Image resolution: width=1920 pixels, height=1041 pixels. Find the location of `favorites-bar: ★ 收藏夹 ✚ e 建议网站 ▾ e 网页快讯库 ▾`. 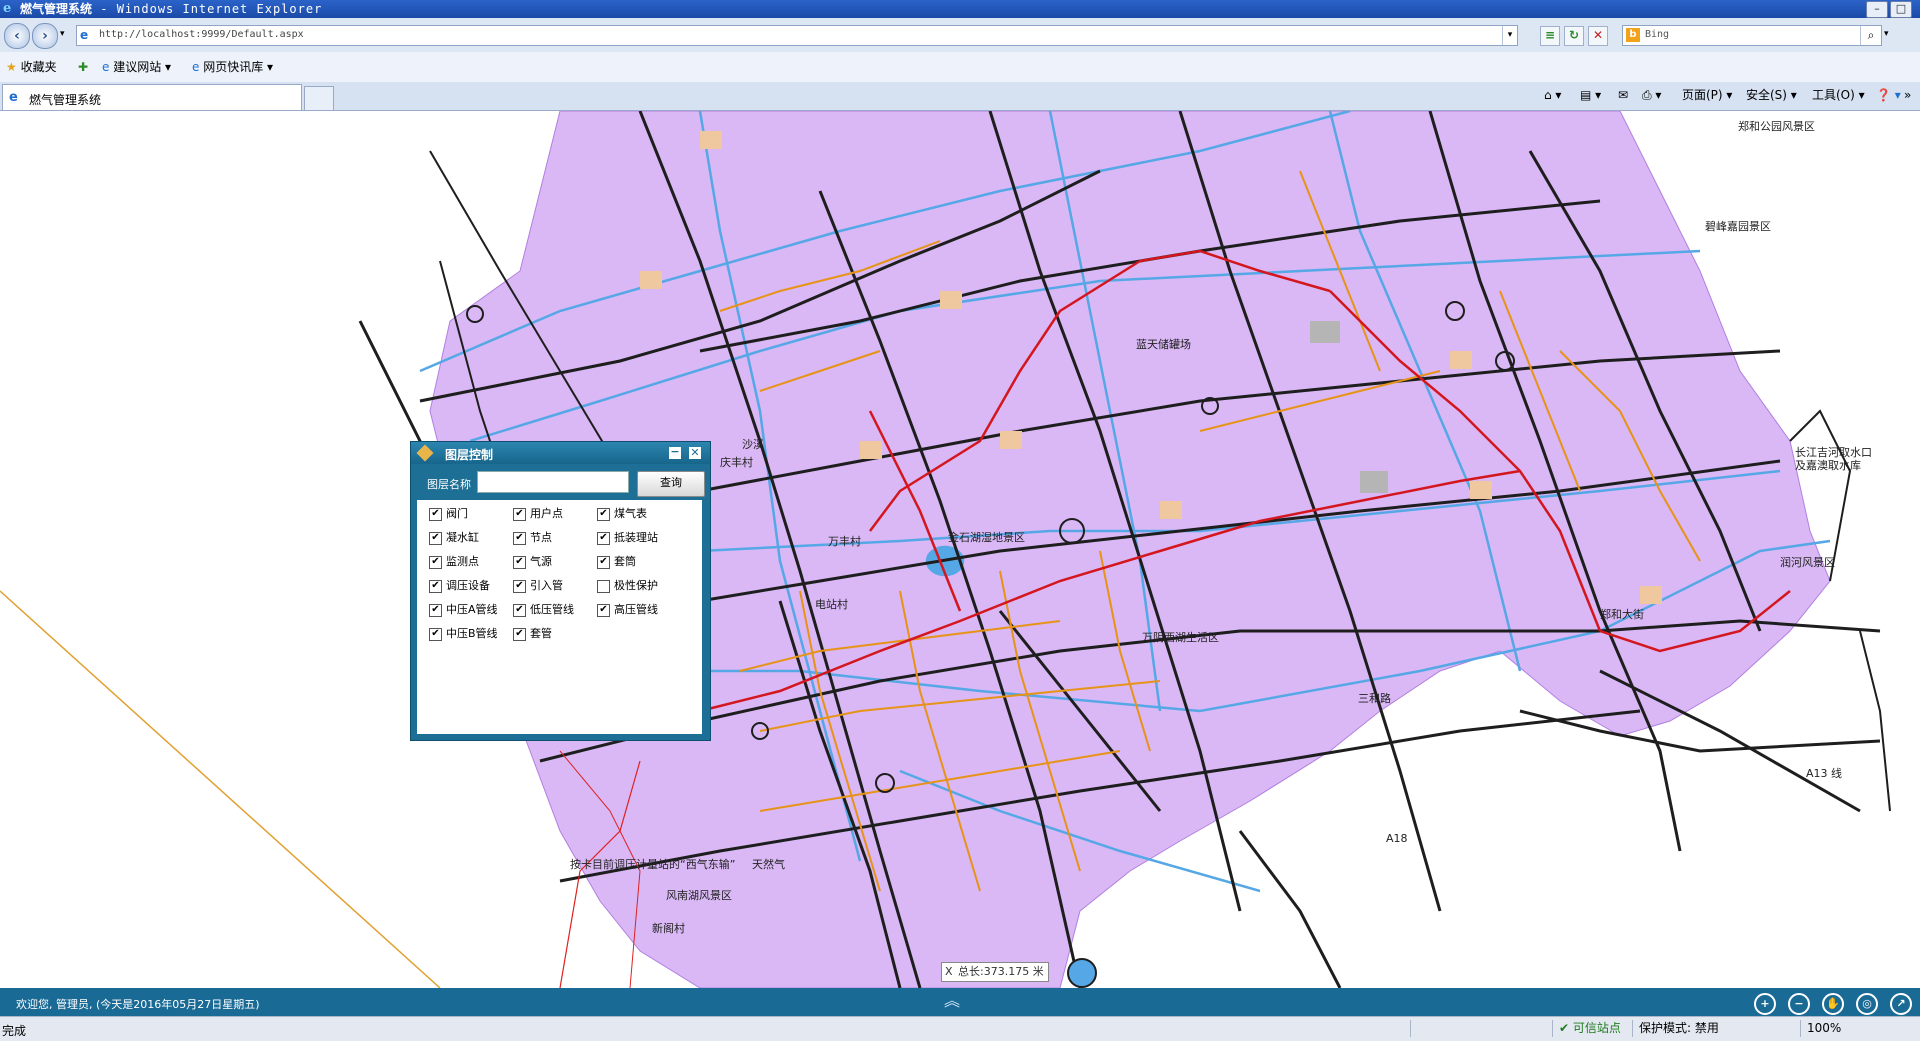

favorites-bar: ★ 收藏夹 ✚ e 建议网站 ▾ e 网页快讯库 ▾ is located at coordinates (960, 67).